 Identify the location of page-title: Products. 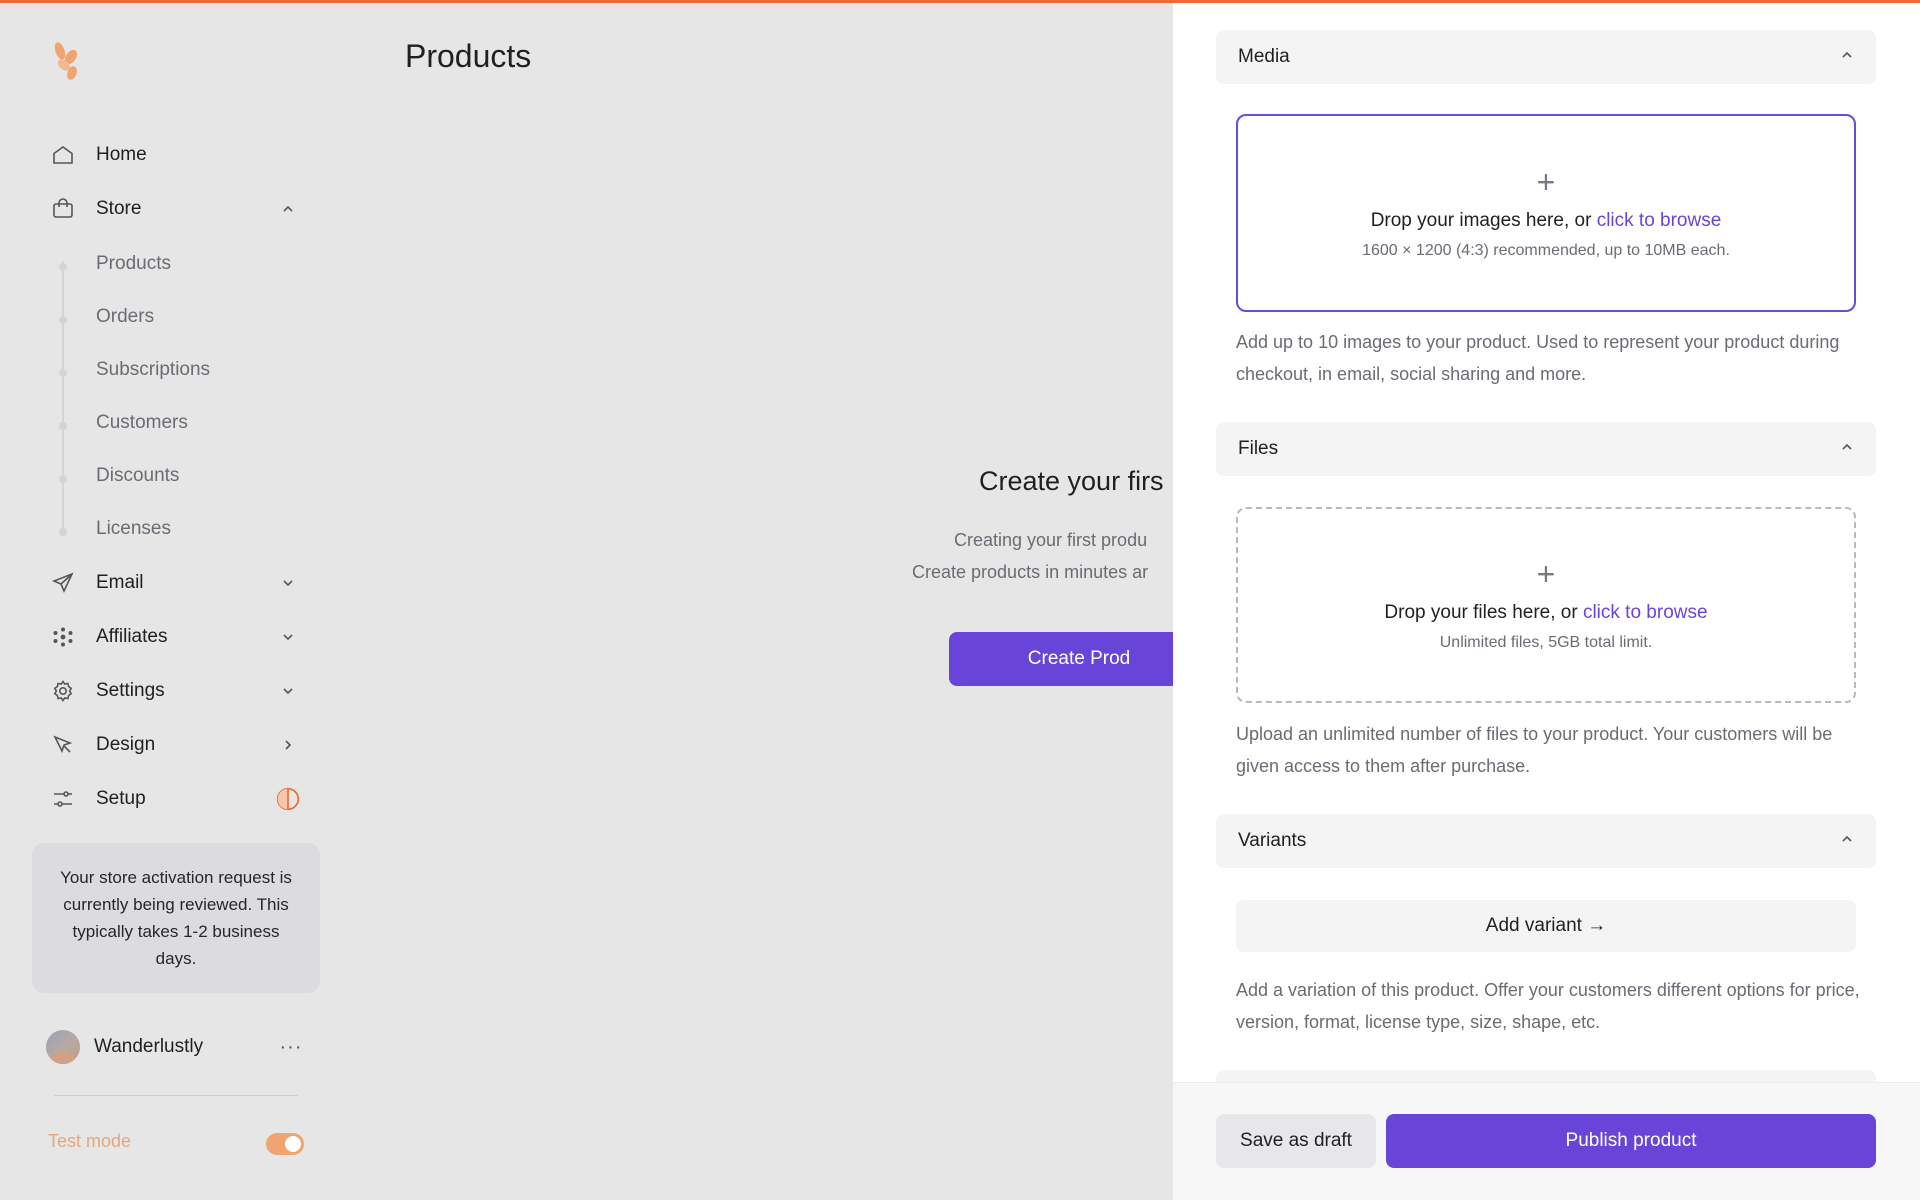
(468, 56).